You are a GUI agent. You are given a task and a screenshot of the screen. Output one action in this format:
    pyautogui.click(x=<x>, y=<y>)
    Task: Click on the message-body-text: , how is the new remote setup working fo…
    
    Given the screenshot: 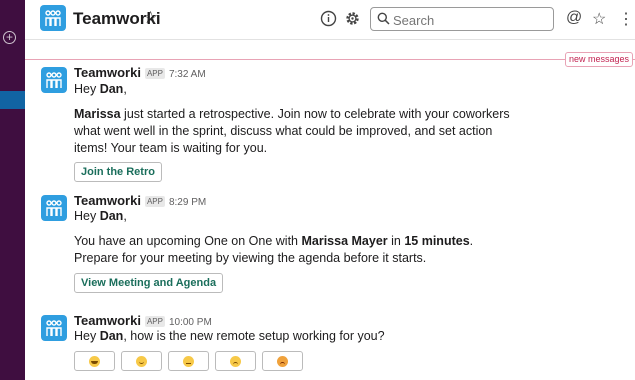 What is the action you would take?
    pyautogui.click(x=254, y=336)
    